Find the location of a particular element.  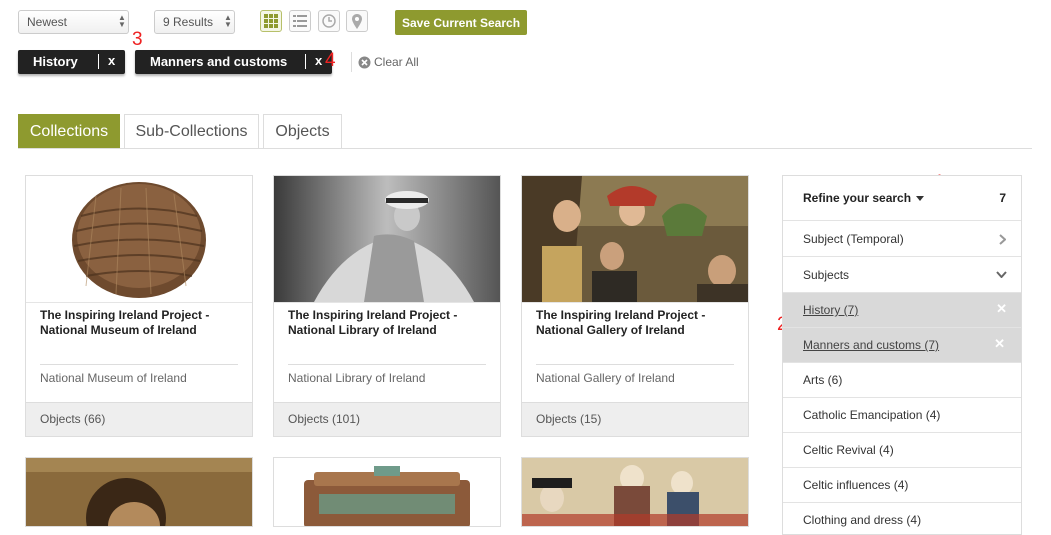

facet-item-label: Manners and customs (7) is located at coordinates (871, 345).